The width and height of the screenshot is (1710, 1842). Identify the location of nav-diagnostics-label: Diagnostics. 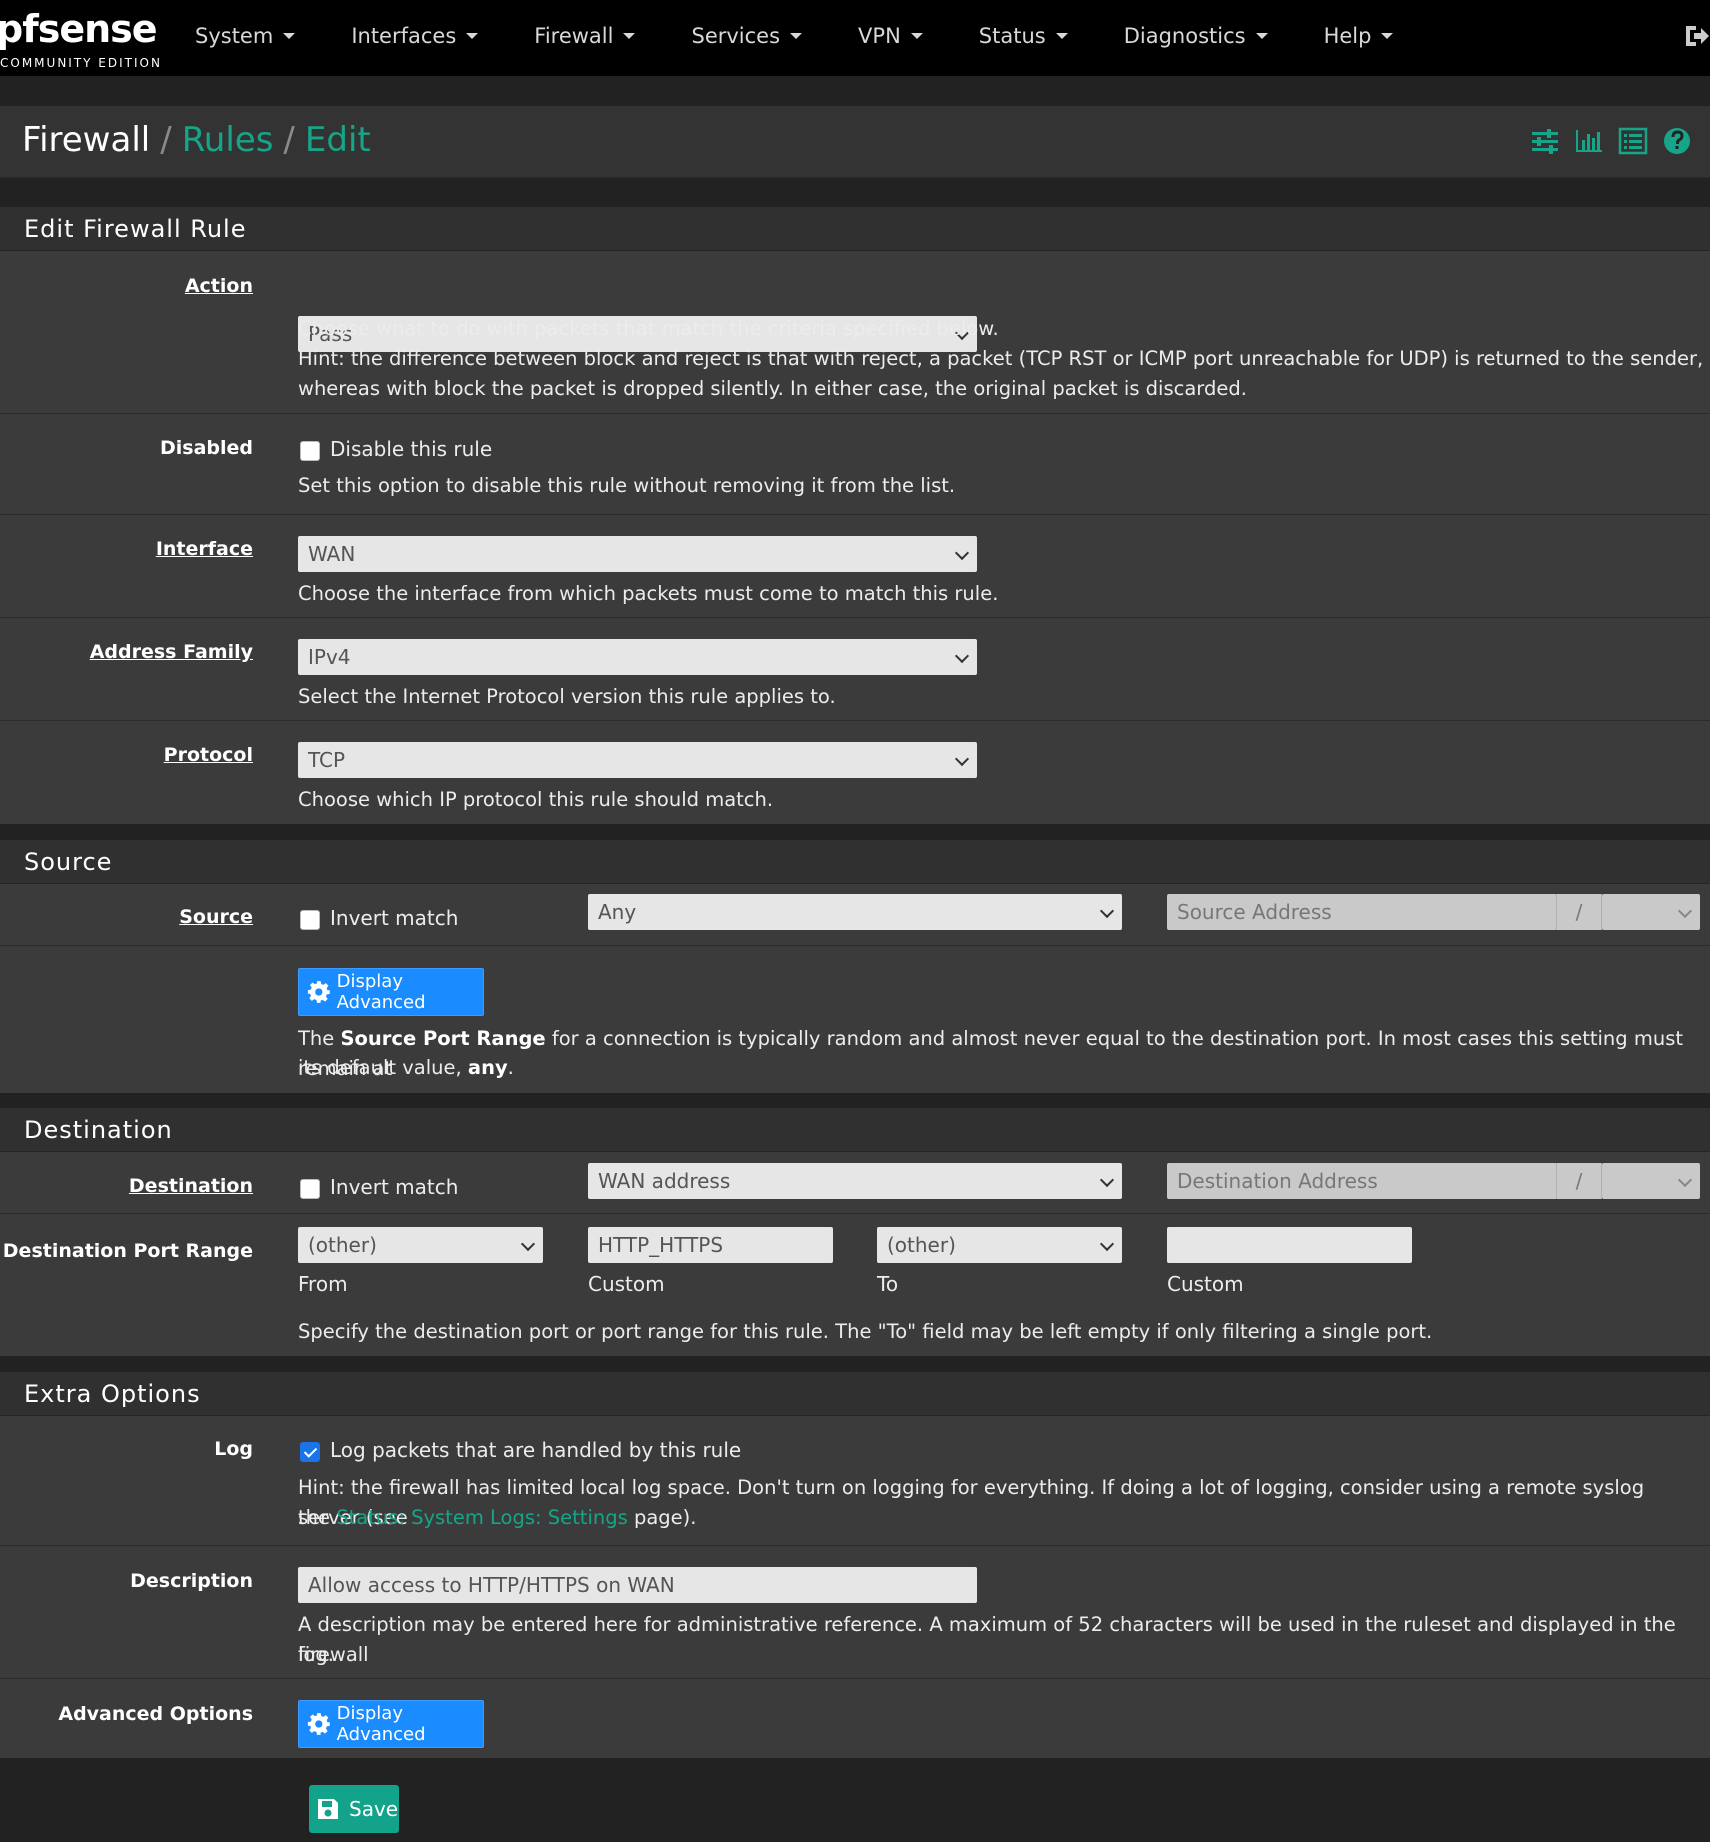
(1184, 36).